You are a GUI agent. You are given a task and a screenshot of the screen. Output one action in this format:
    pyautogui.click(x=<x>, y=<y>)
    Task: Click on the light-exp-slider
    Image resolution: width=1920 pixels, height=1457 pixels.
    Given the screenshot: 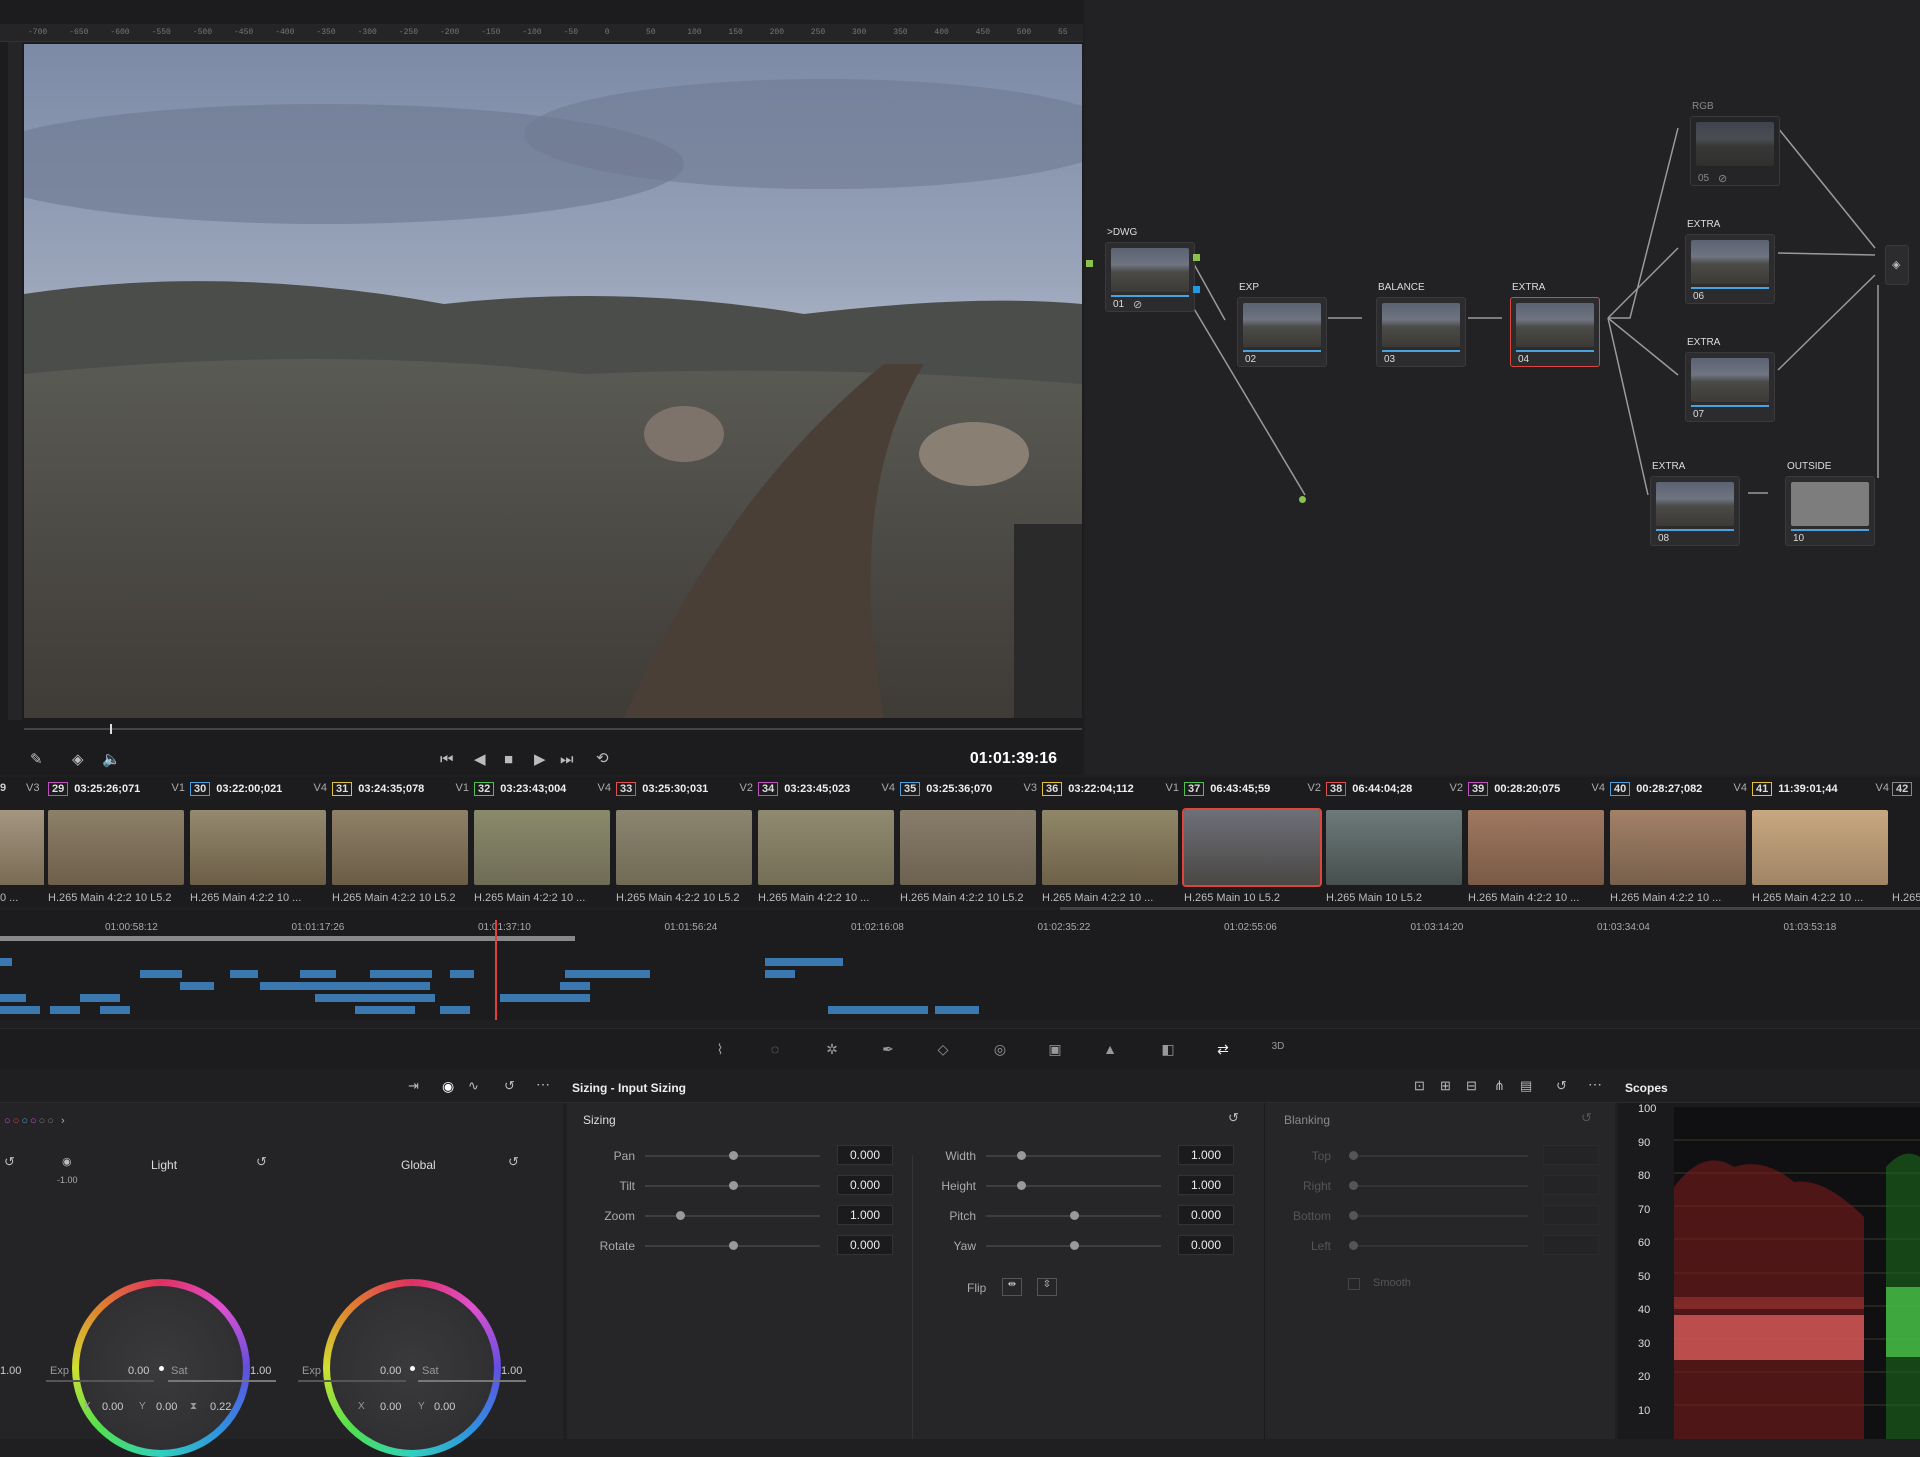 What is the action you would take?
    pyautogui.click(x=100, y=1381)
    